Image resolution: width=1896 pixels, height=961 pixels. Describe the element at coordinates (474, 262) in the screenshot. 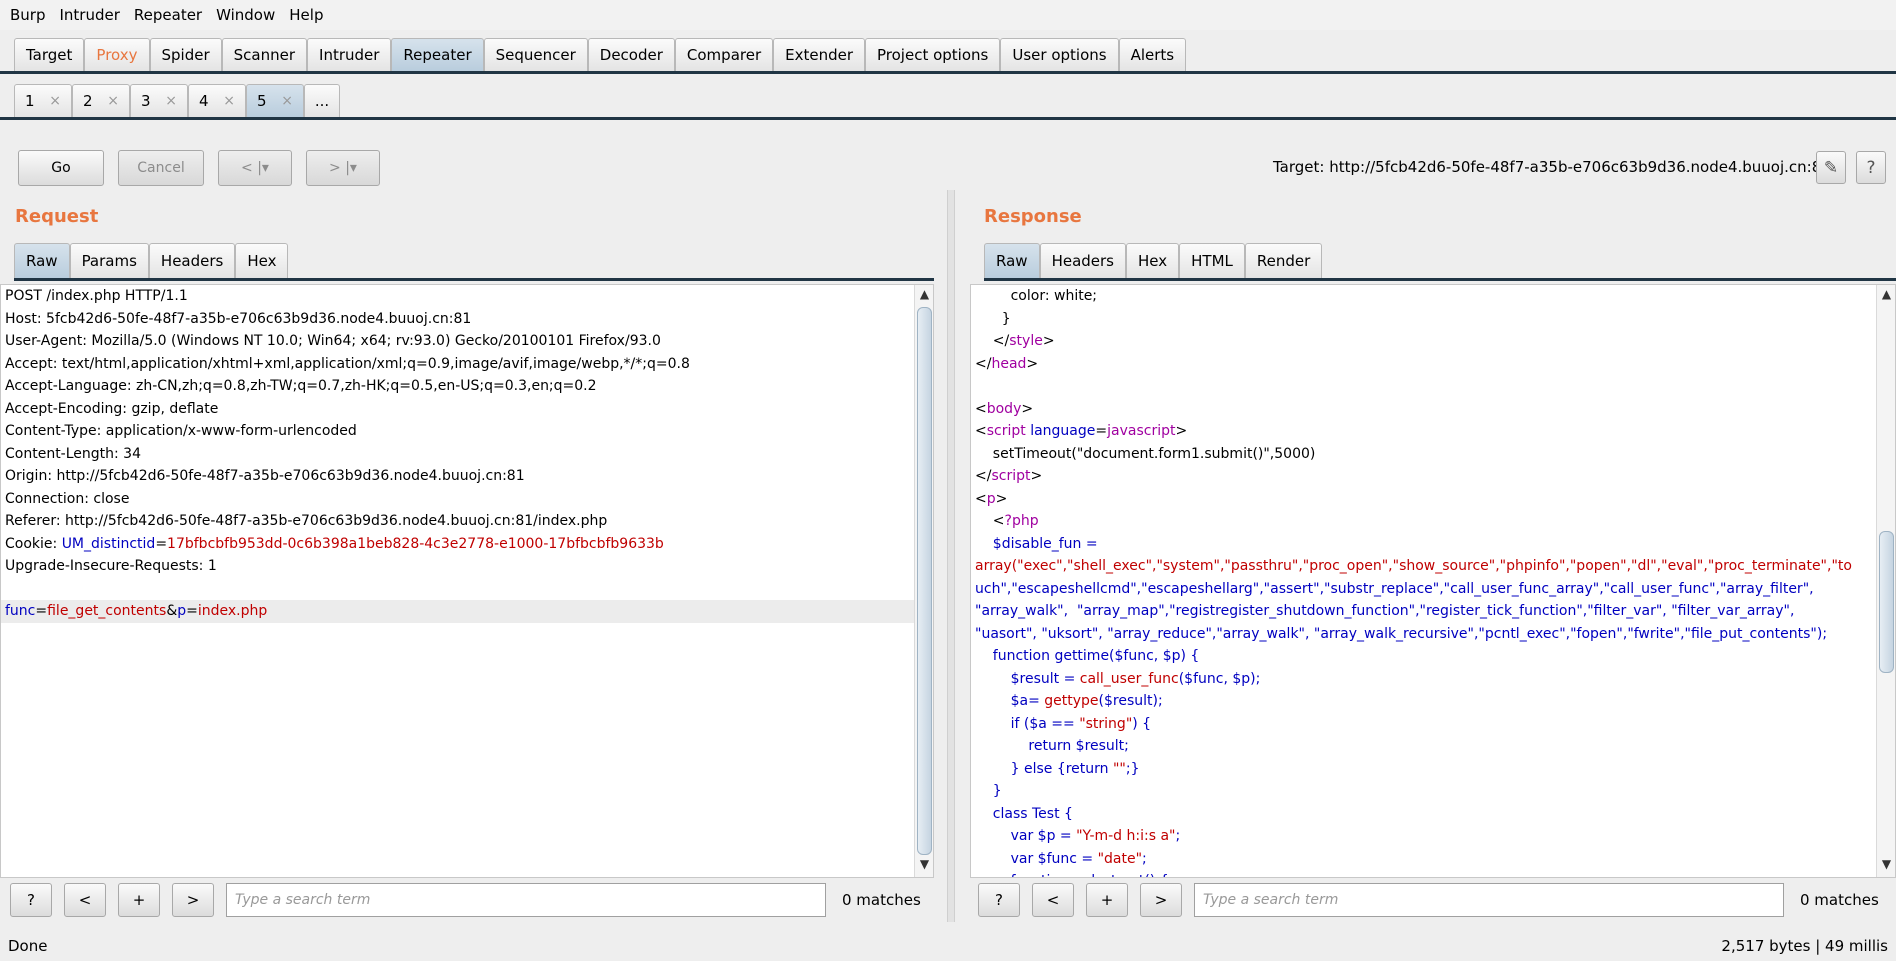

I see `request-view-tabs: Raw Params Headers Hex` at that location.